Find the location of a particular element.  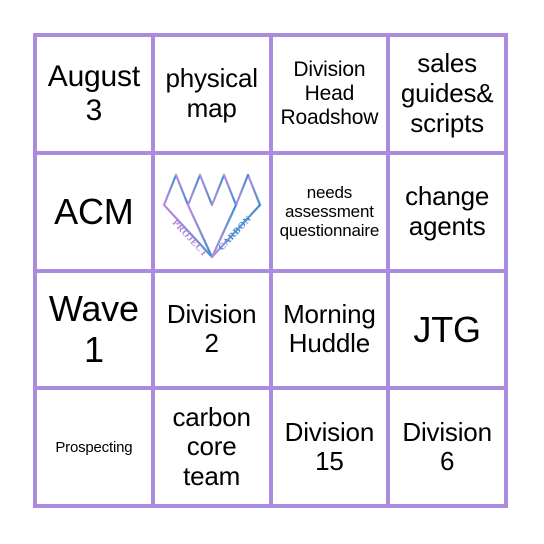

bingo-cell-r2c3: needs assessment questionnaire is located at coordinates (331, 213).